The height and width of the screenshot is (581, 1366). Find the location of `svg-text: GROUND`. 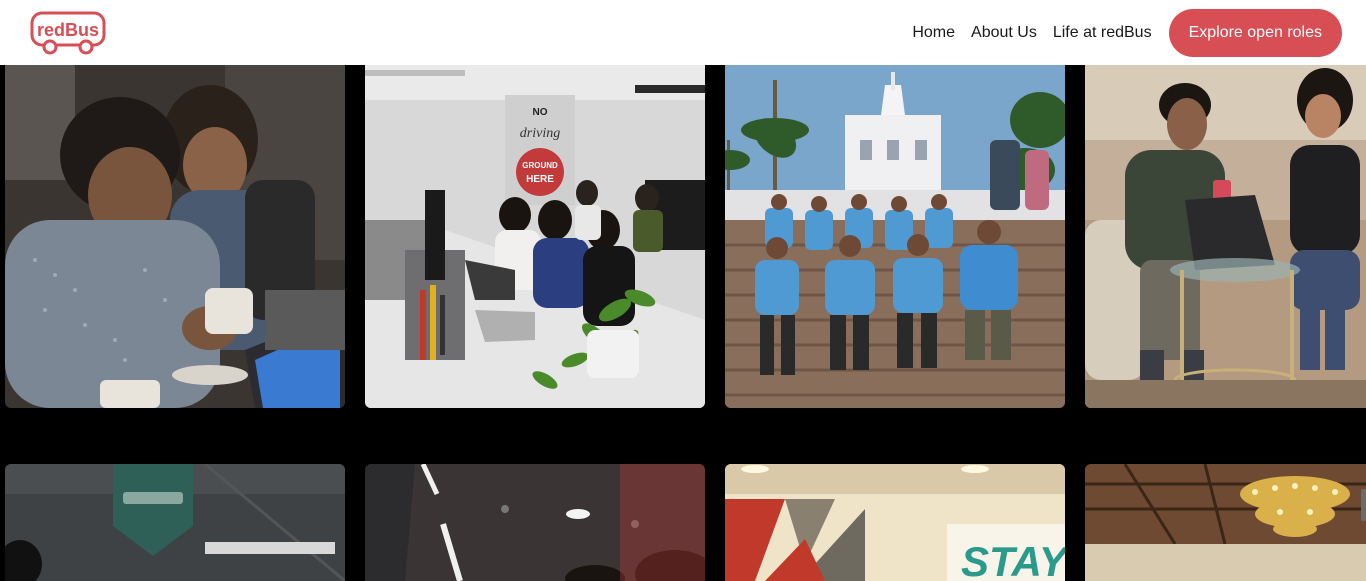

svg-text: GROUND is located at coordinates (540, 165).